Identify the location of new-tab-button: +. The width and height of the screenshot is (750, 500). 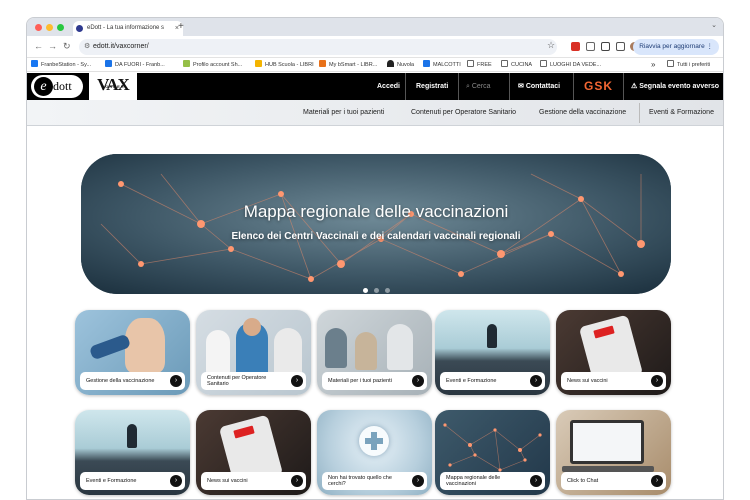
(181, 27).